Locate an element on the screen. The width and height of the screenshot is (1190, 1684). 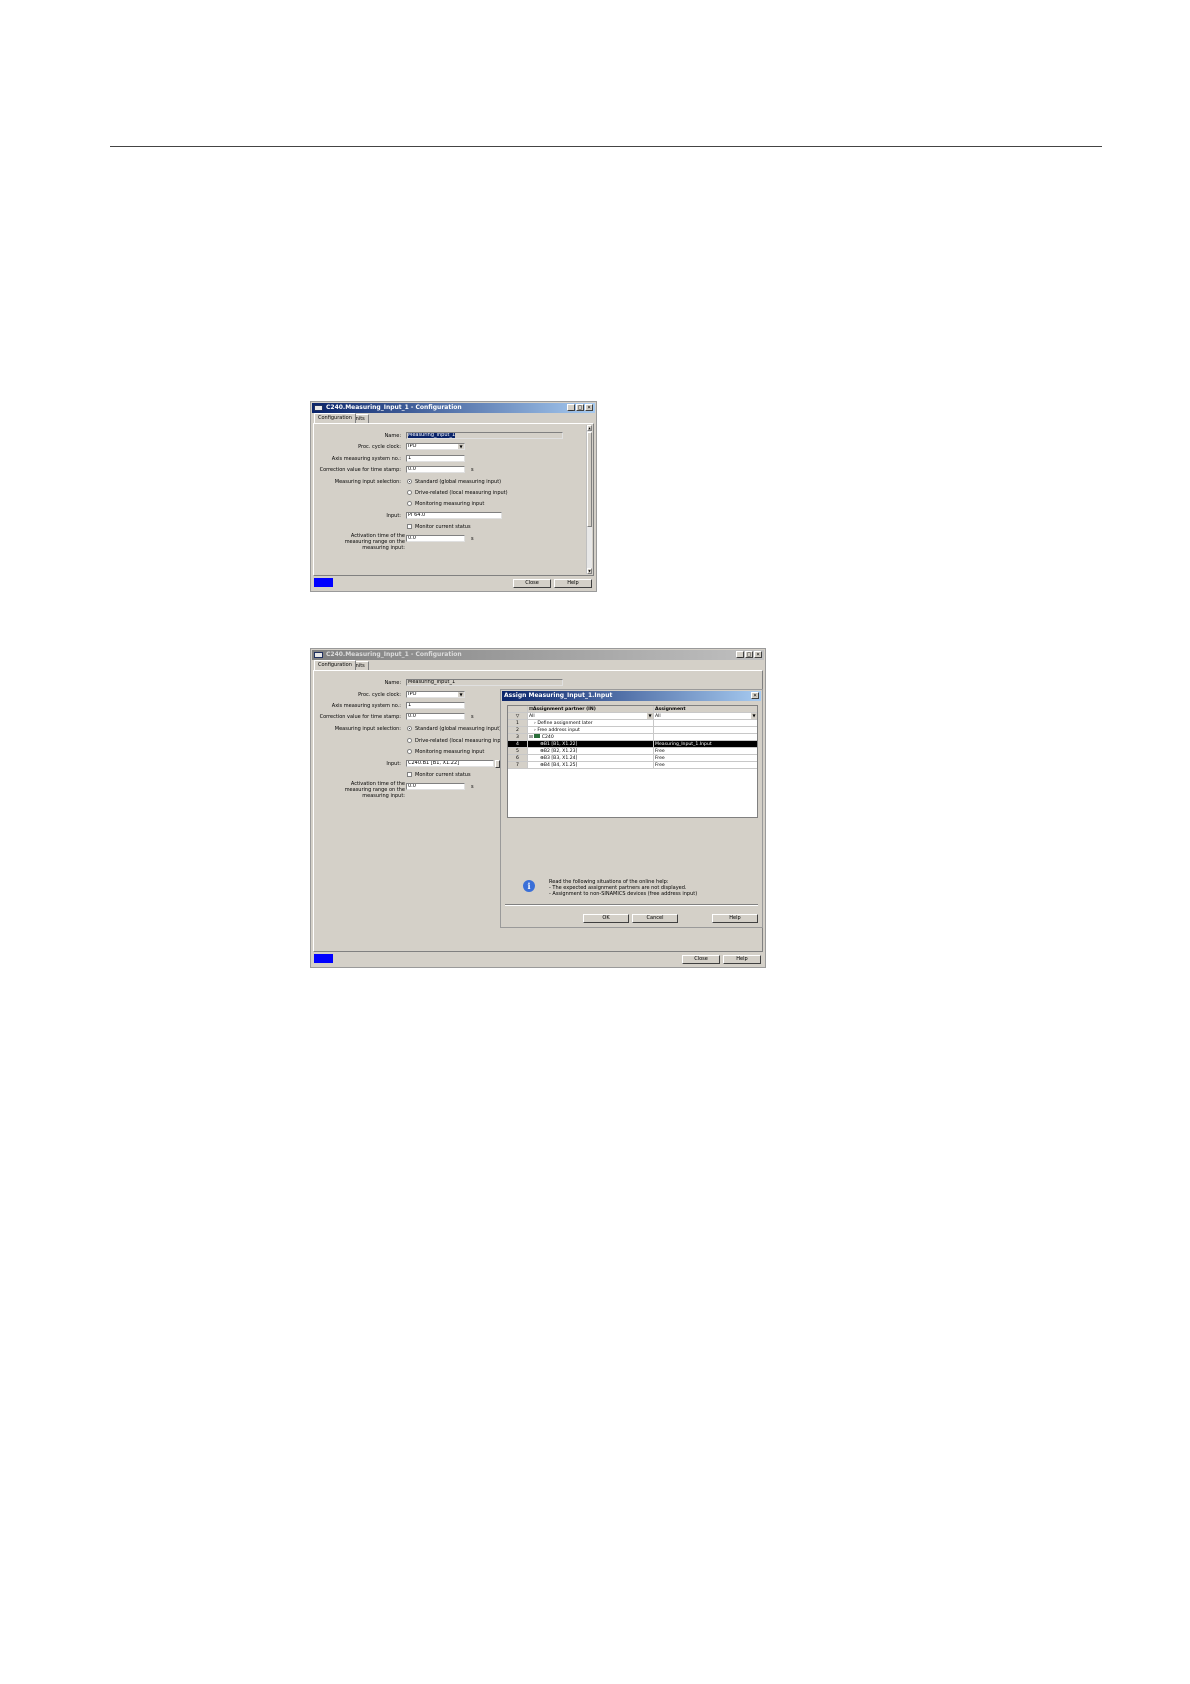
table-row: 1 › Define assignment later is located at coordinates (632, 723).